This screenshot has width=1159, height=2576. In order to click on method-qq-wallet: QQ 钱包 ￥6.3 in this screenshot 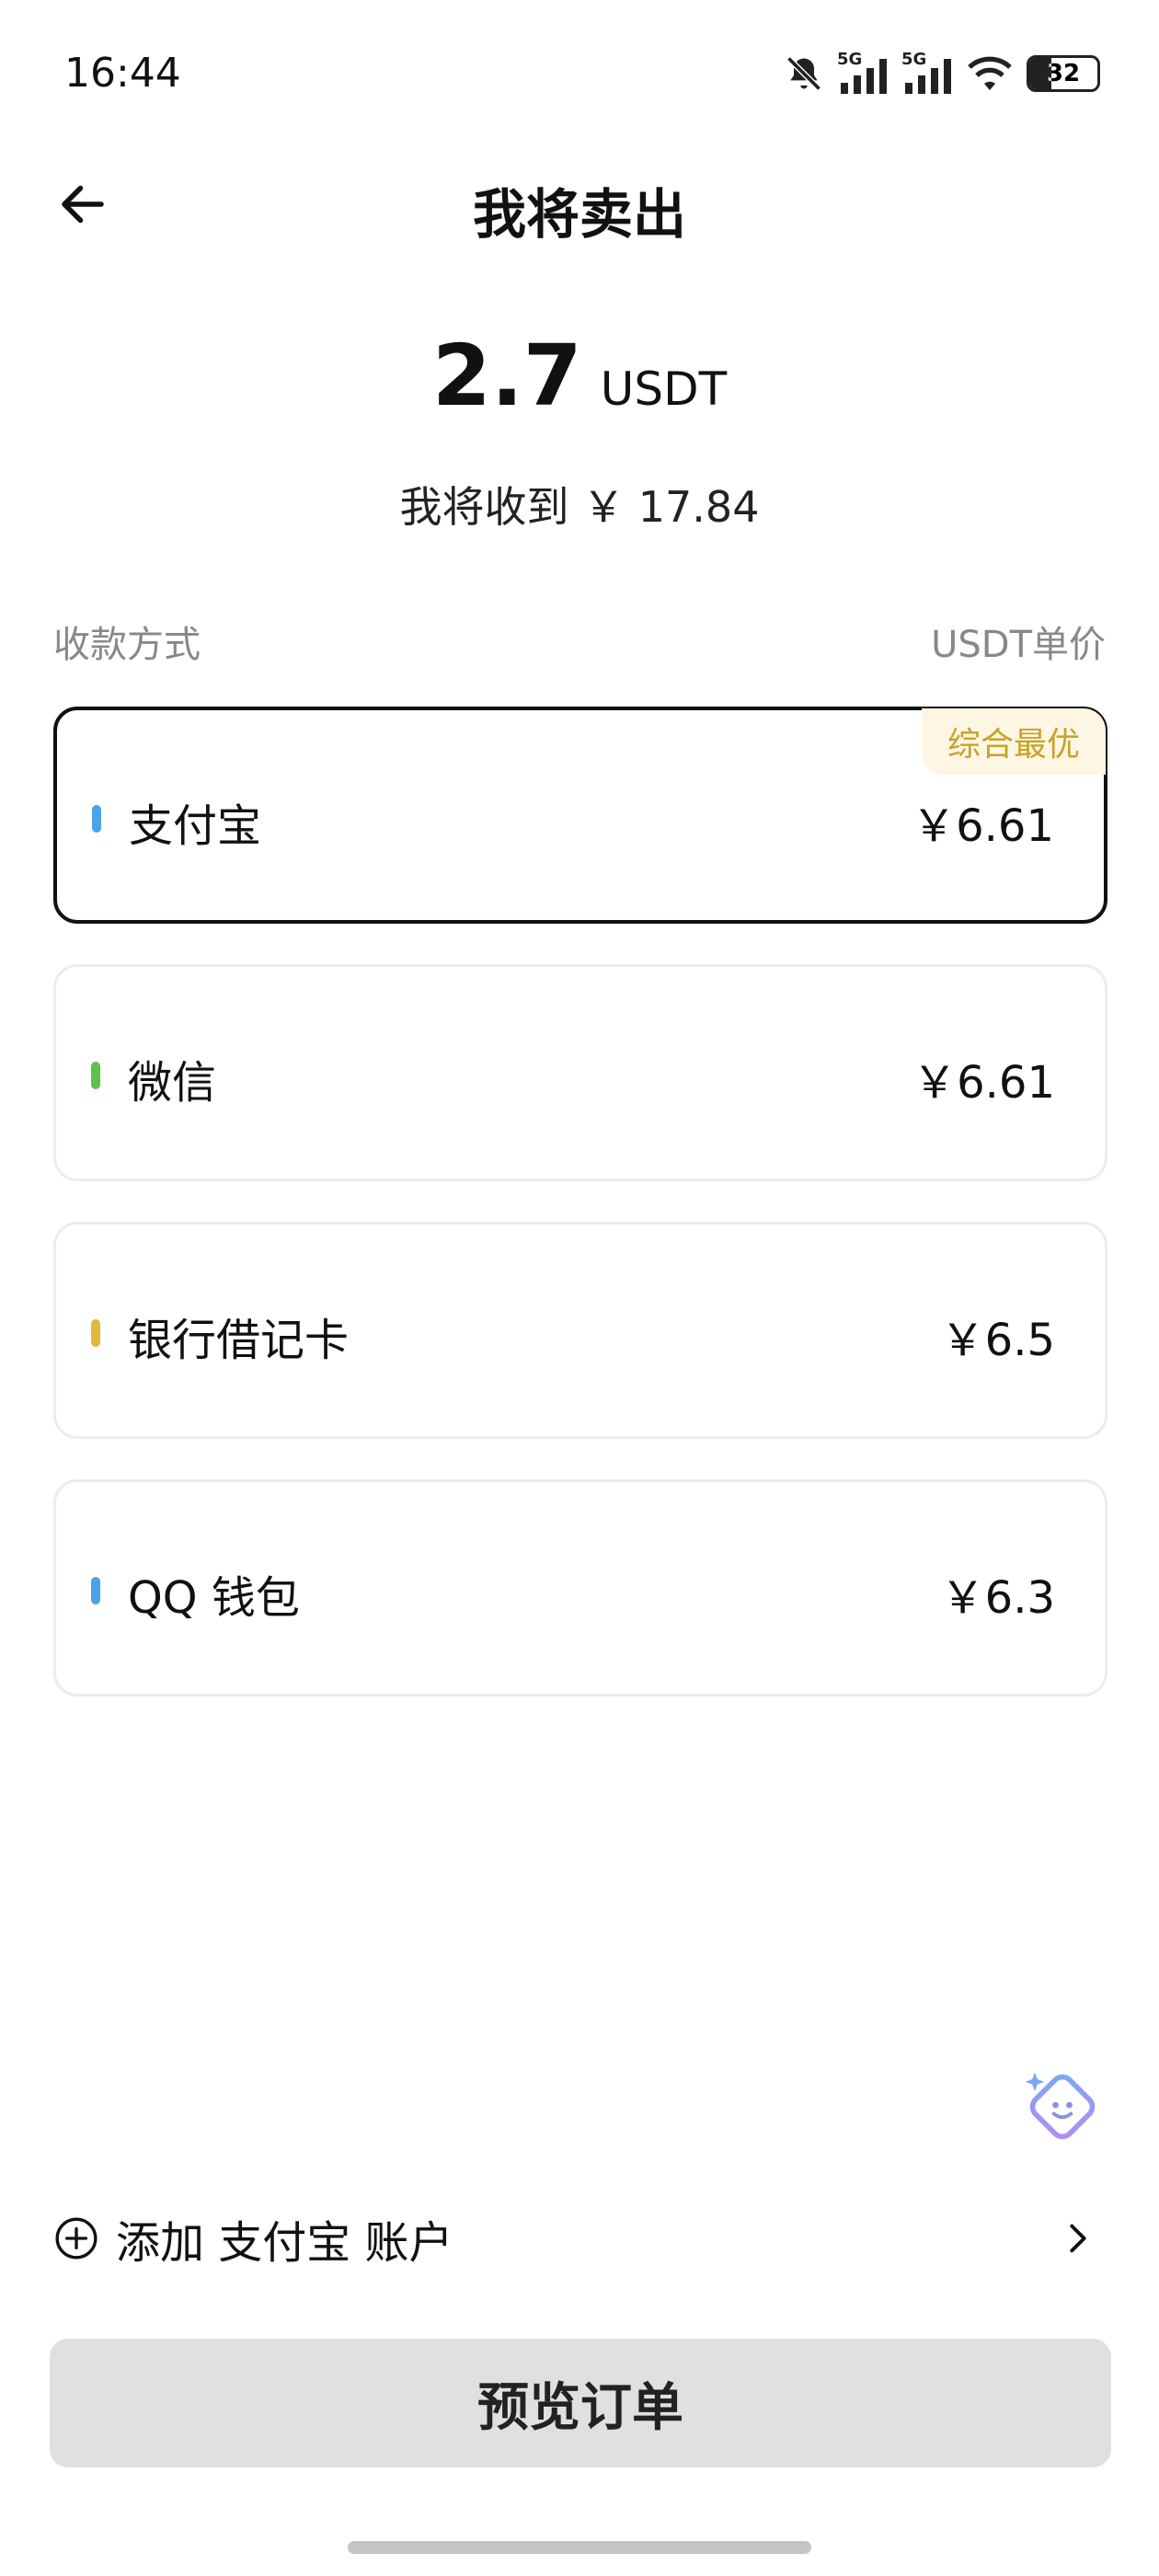, I will do `click(580, 1587)`.